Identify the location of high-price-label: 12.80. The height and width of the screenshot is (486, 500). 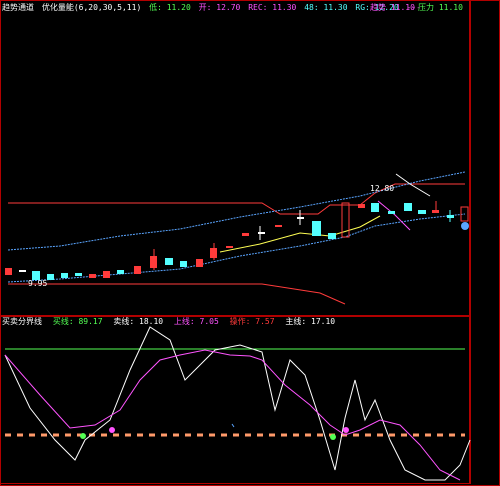
(382, 188).